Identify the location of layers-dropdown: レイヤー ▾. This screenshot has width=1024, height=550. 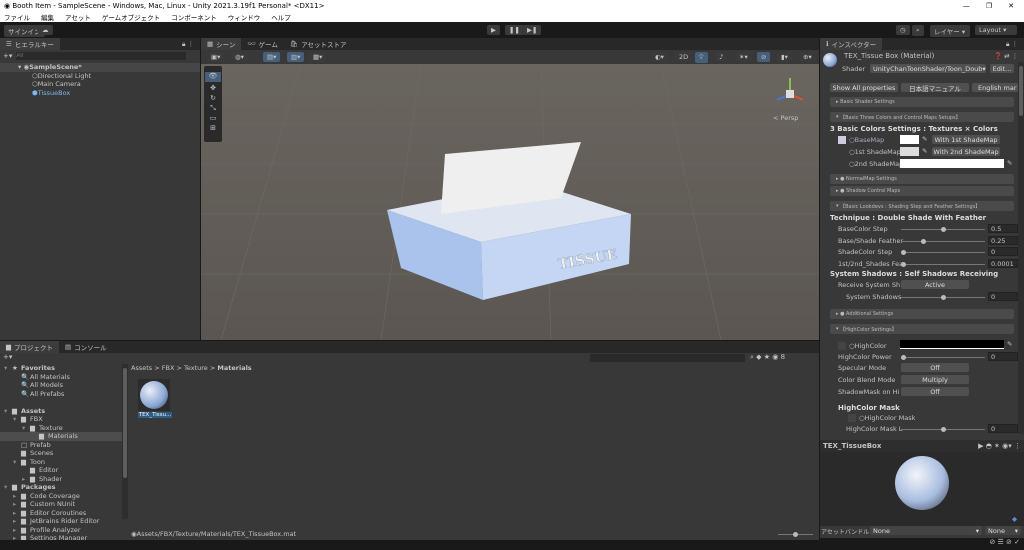
(950, 31).